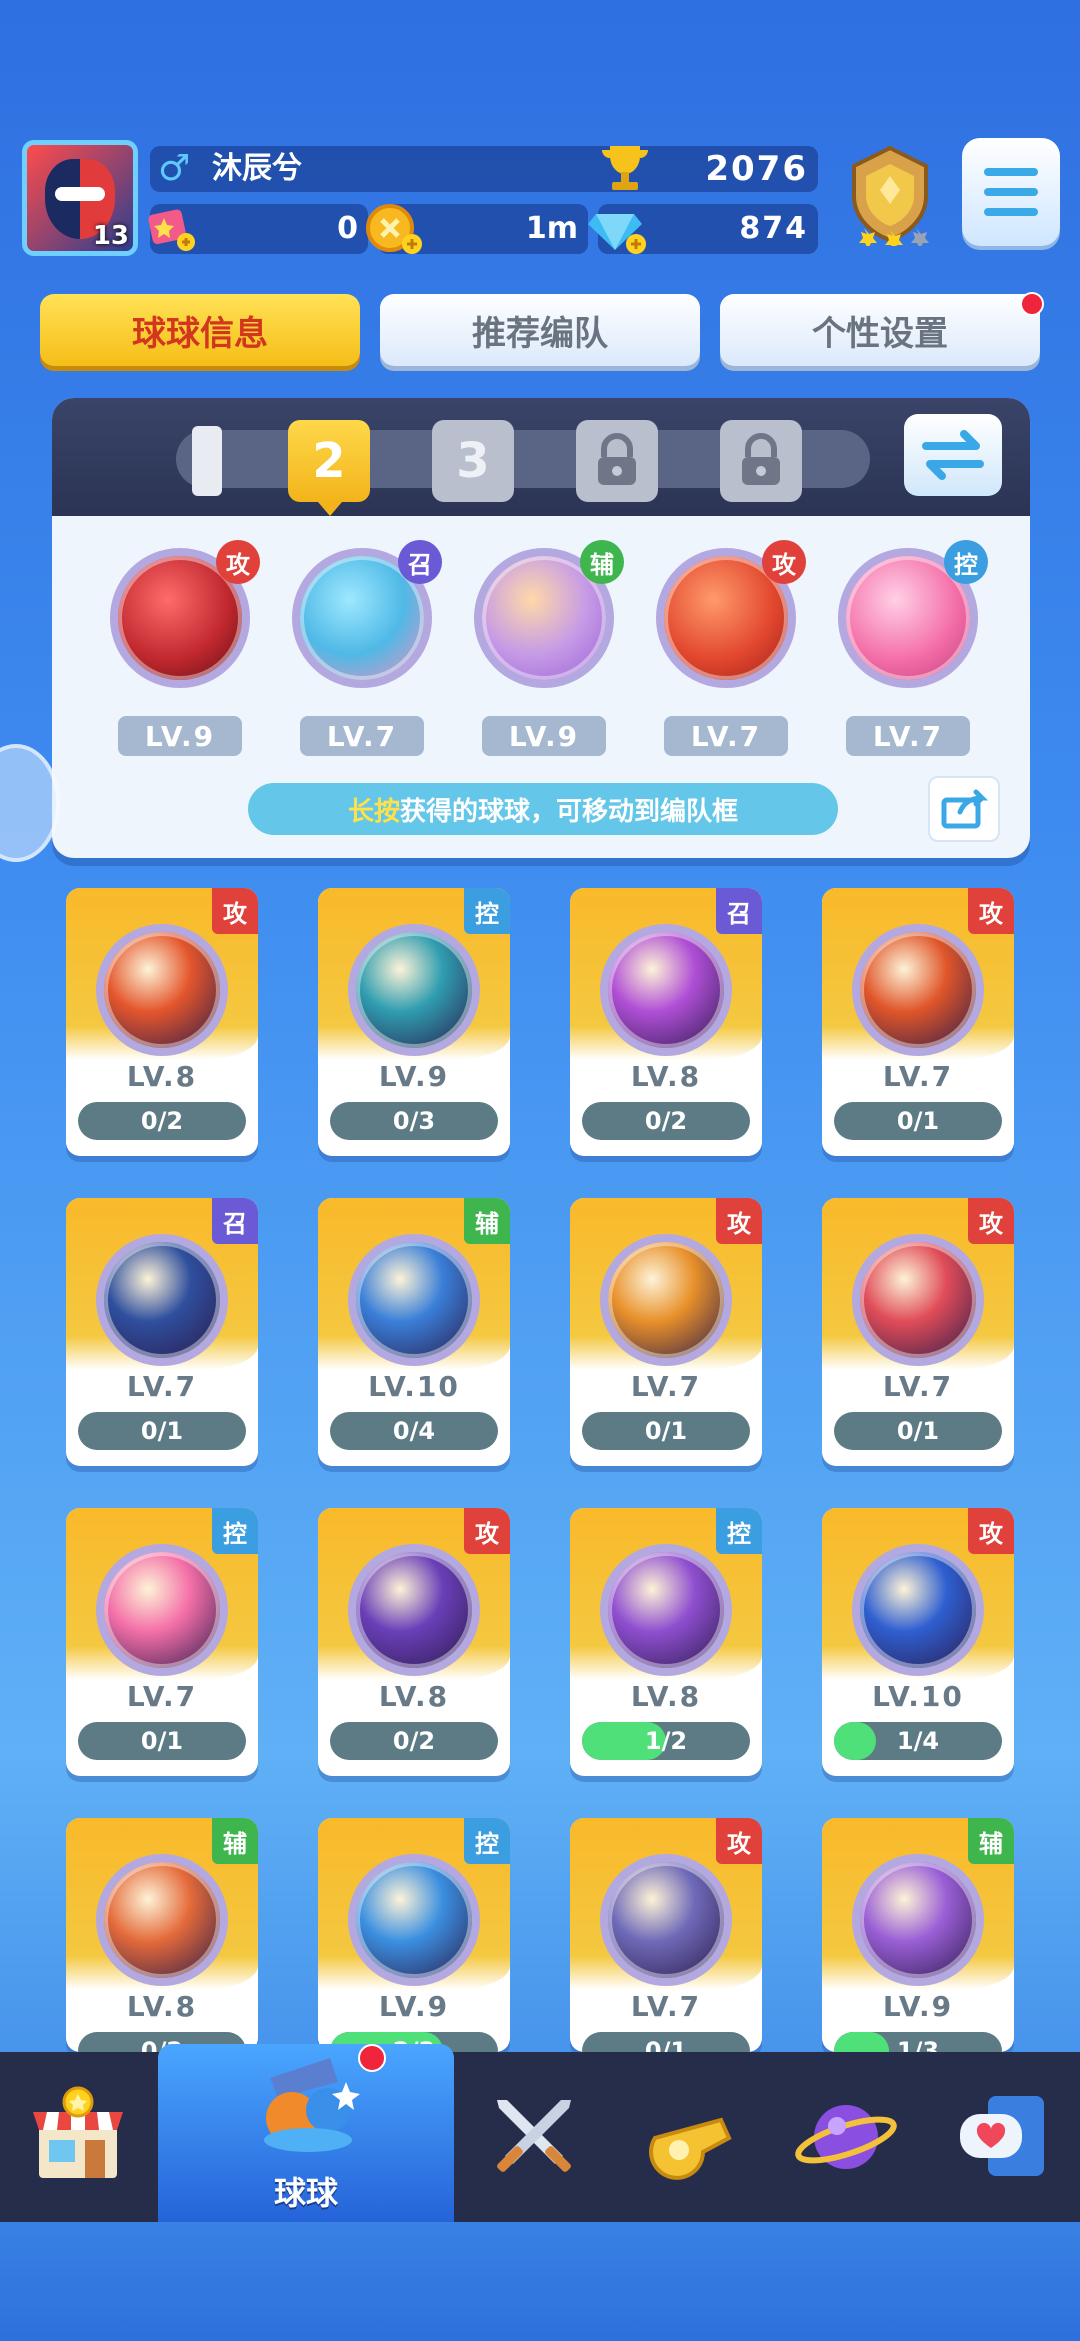 The image size is (1080, 2341). I want to click on whistle-icon, so click(690, 2148).